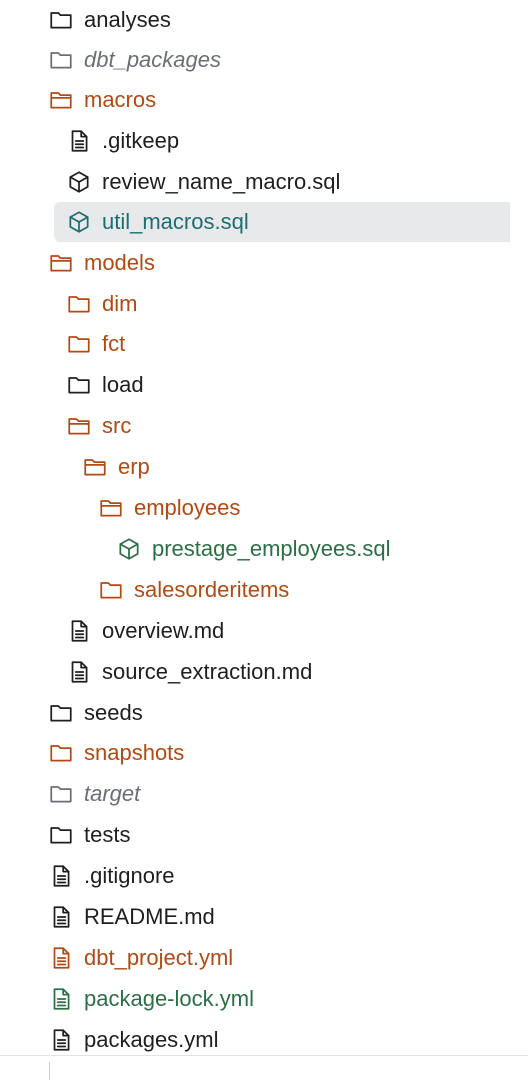 This screenshot has height=1080, width=528. Describe the element at coordinates (212, 589) in the screenshot. I see `tree-item-label: salesorderitems` at that location.